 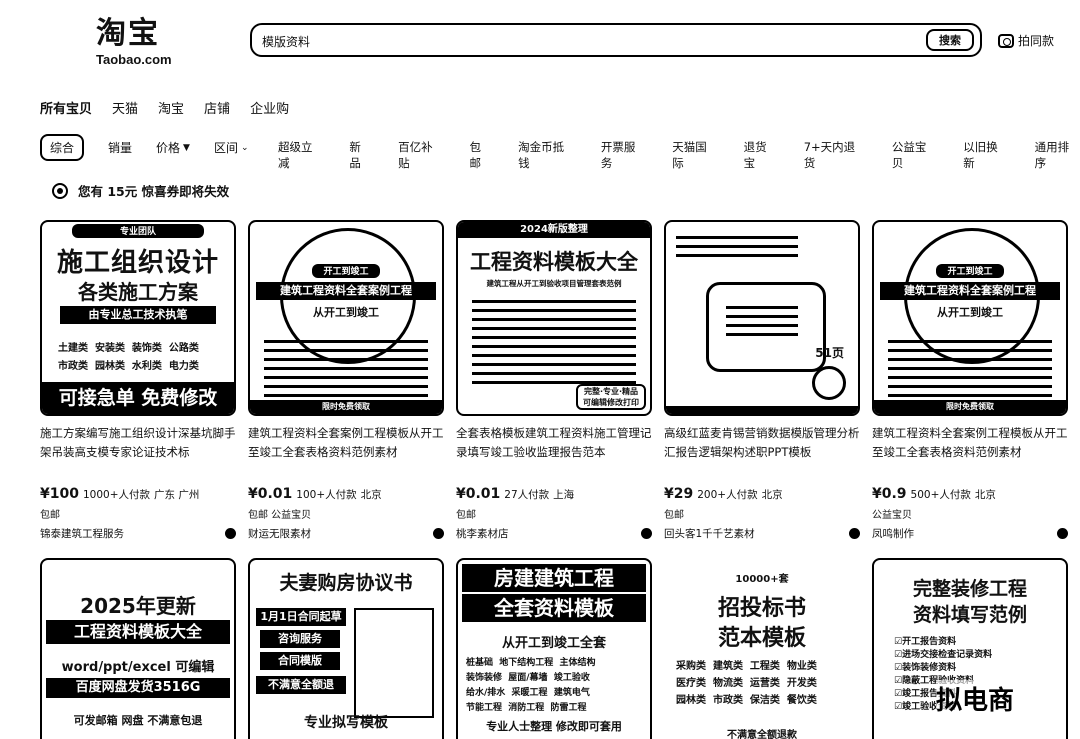 What do you see at coordinates (1006, 40) in the screenshot?
I see `camera-icon` at bounding box center [1006, 40].